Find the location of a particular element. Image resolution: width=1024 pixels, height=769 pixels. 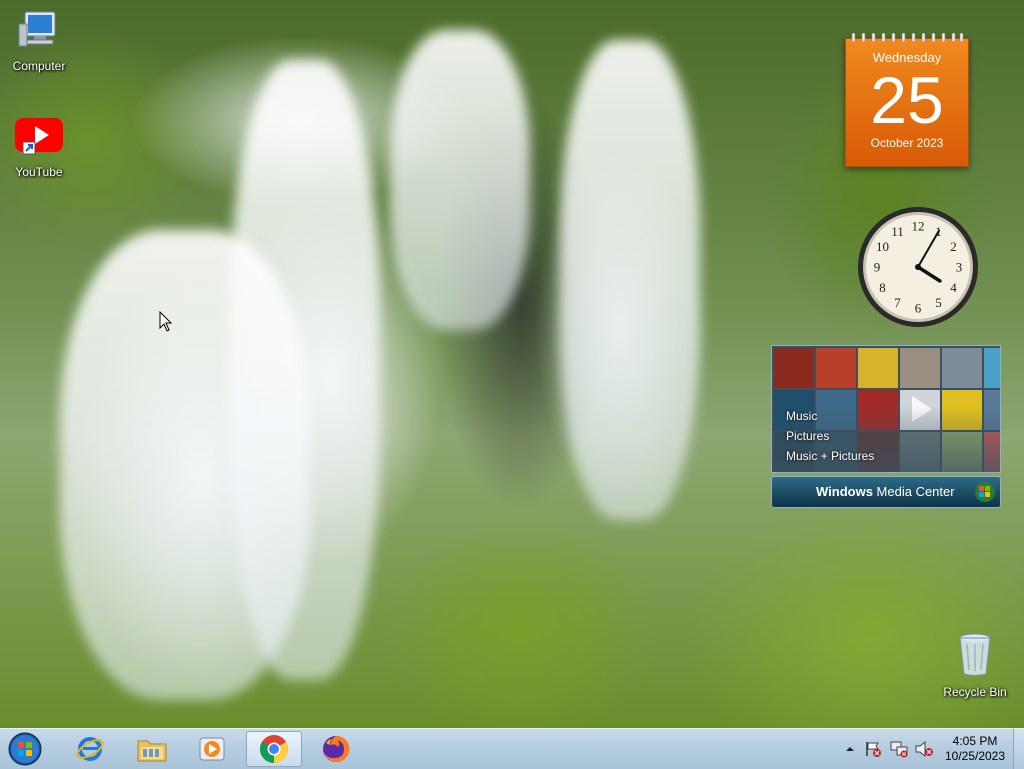

firefox-icon is located at coordinates (336, 748).